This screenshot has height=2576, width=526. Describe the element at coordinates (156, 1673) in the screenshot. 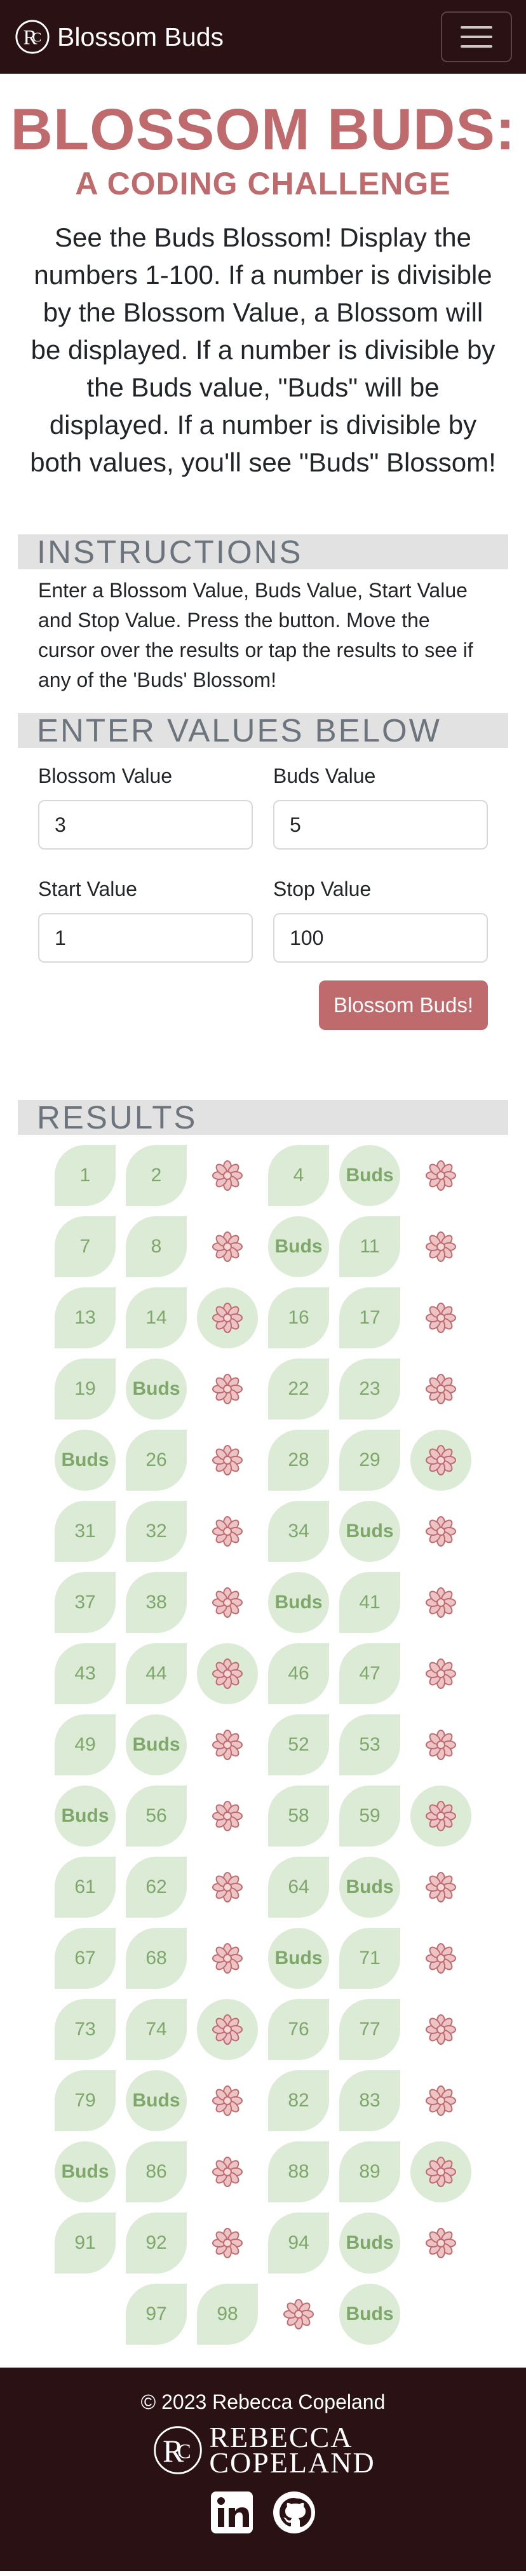

I see `result-number: 44` at that location.